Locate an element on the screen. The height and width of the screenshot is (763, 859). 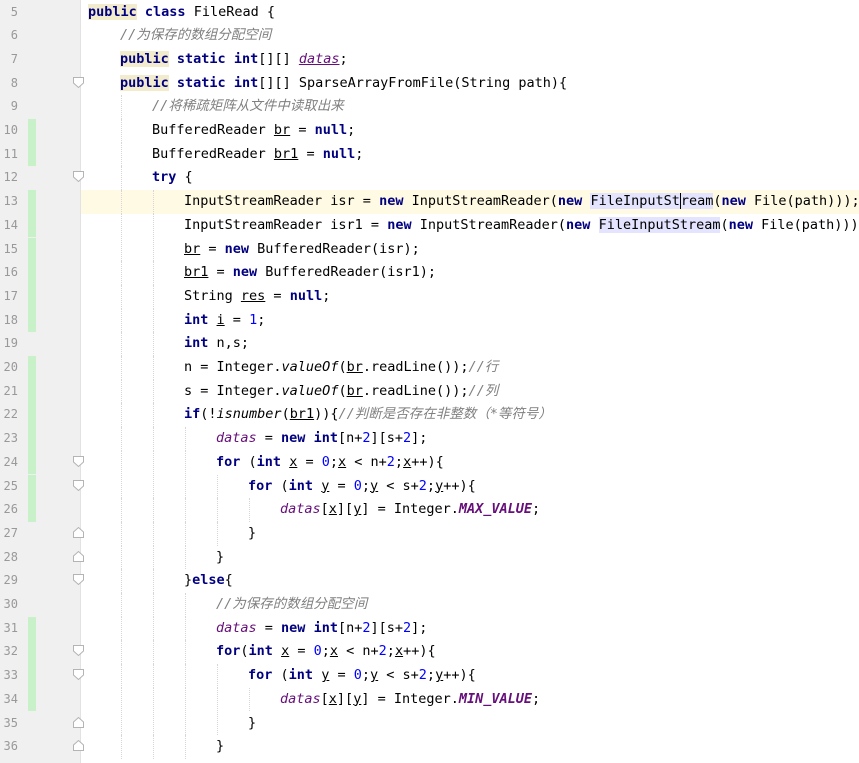
code-line-area: public static int[][] datas; is located at coordinates (470, 60).